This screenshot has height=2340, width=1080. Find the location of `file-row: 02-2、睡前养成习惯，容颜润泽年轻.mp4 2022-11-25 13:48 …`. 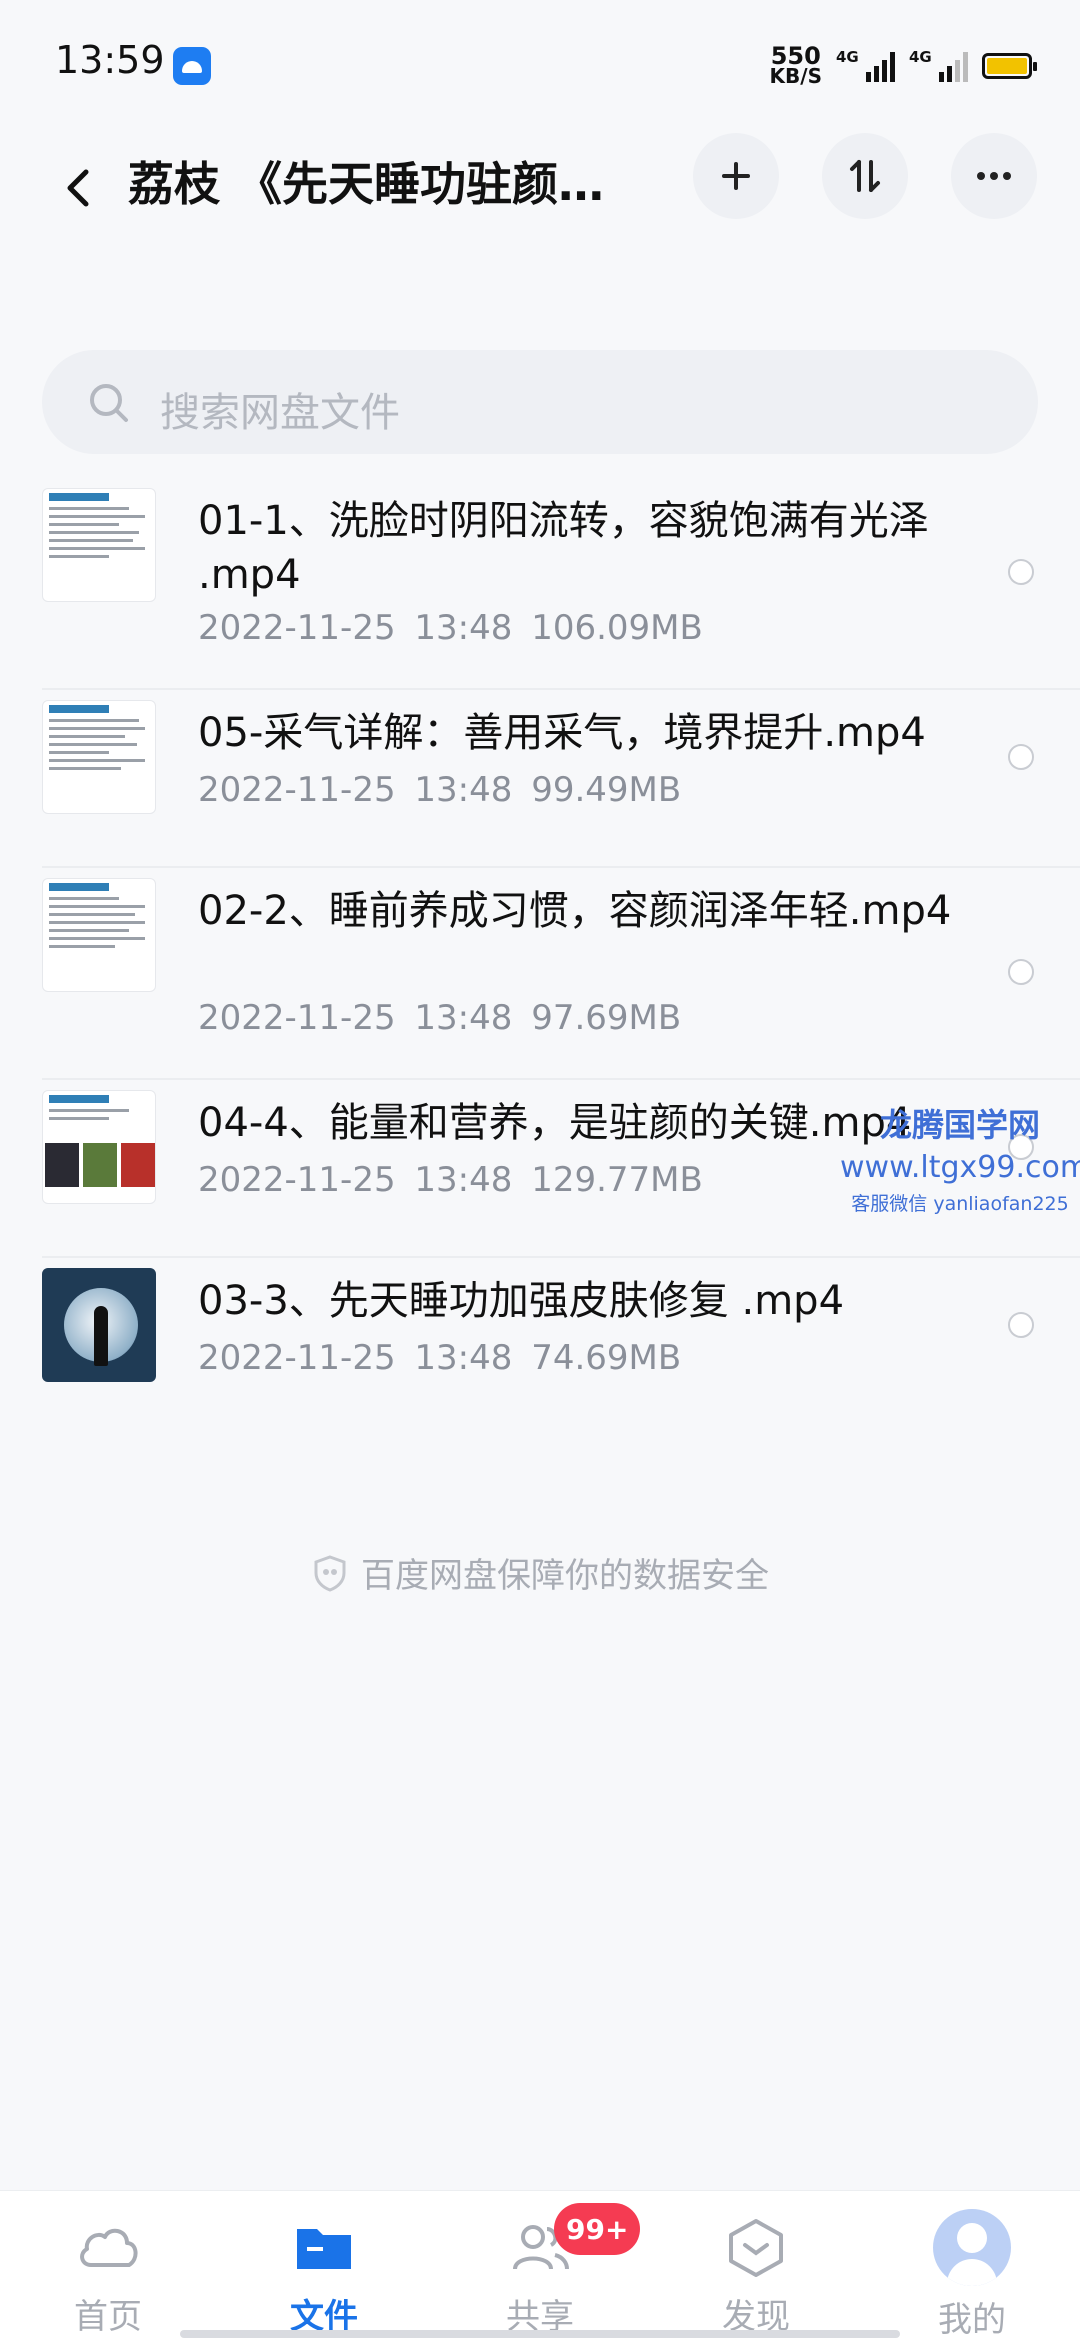

file-row: 02-2、睡前养成习惯，容颜润泽年轻.mp4 2022-11-25 13:48 … is located at coordinates (540, 974).